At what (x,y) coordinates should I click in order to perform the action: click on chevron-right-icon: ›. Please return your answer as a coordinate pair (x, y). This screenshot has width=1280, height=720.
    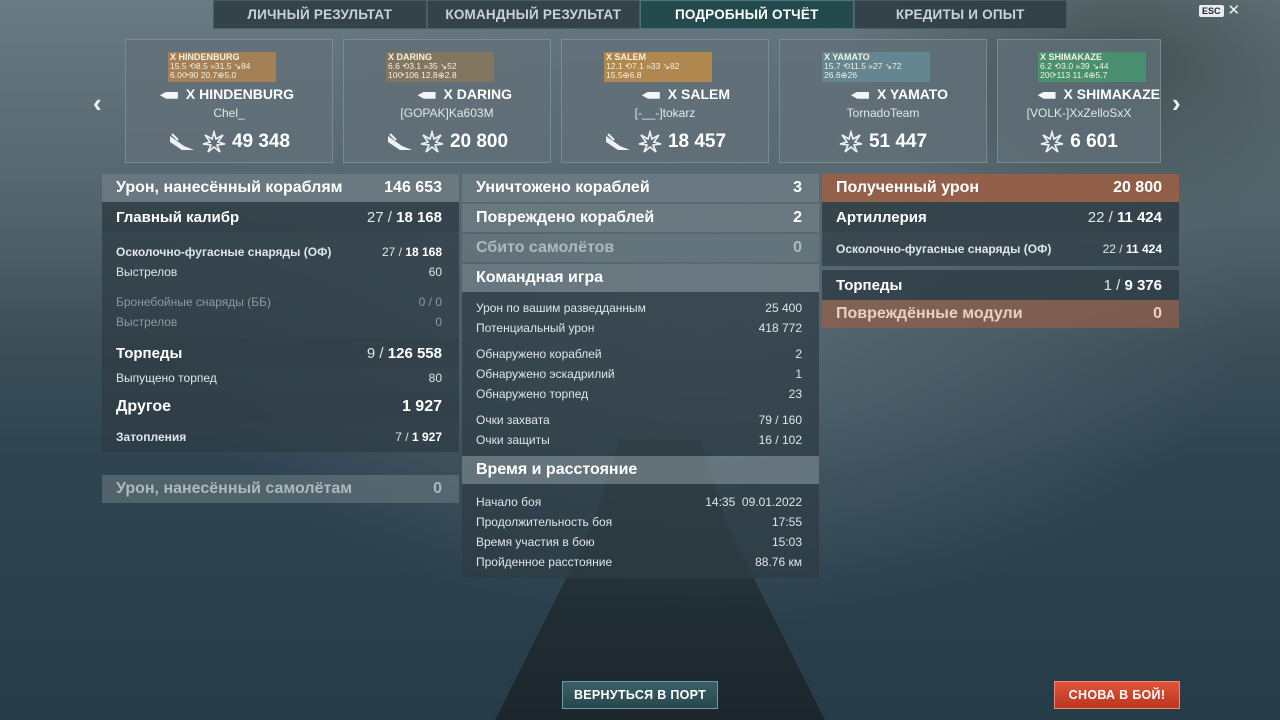
    Looking at the image, I should click on (1176, 103).